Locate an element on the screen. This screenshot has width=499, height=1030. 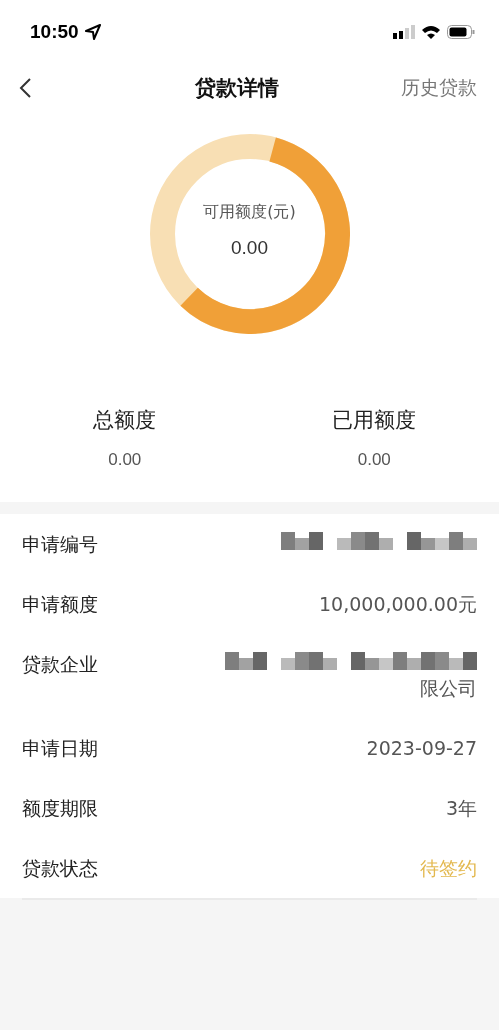
page-title: 贷款详情 is located at coordinates (236, 88).